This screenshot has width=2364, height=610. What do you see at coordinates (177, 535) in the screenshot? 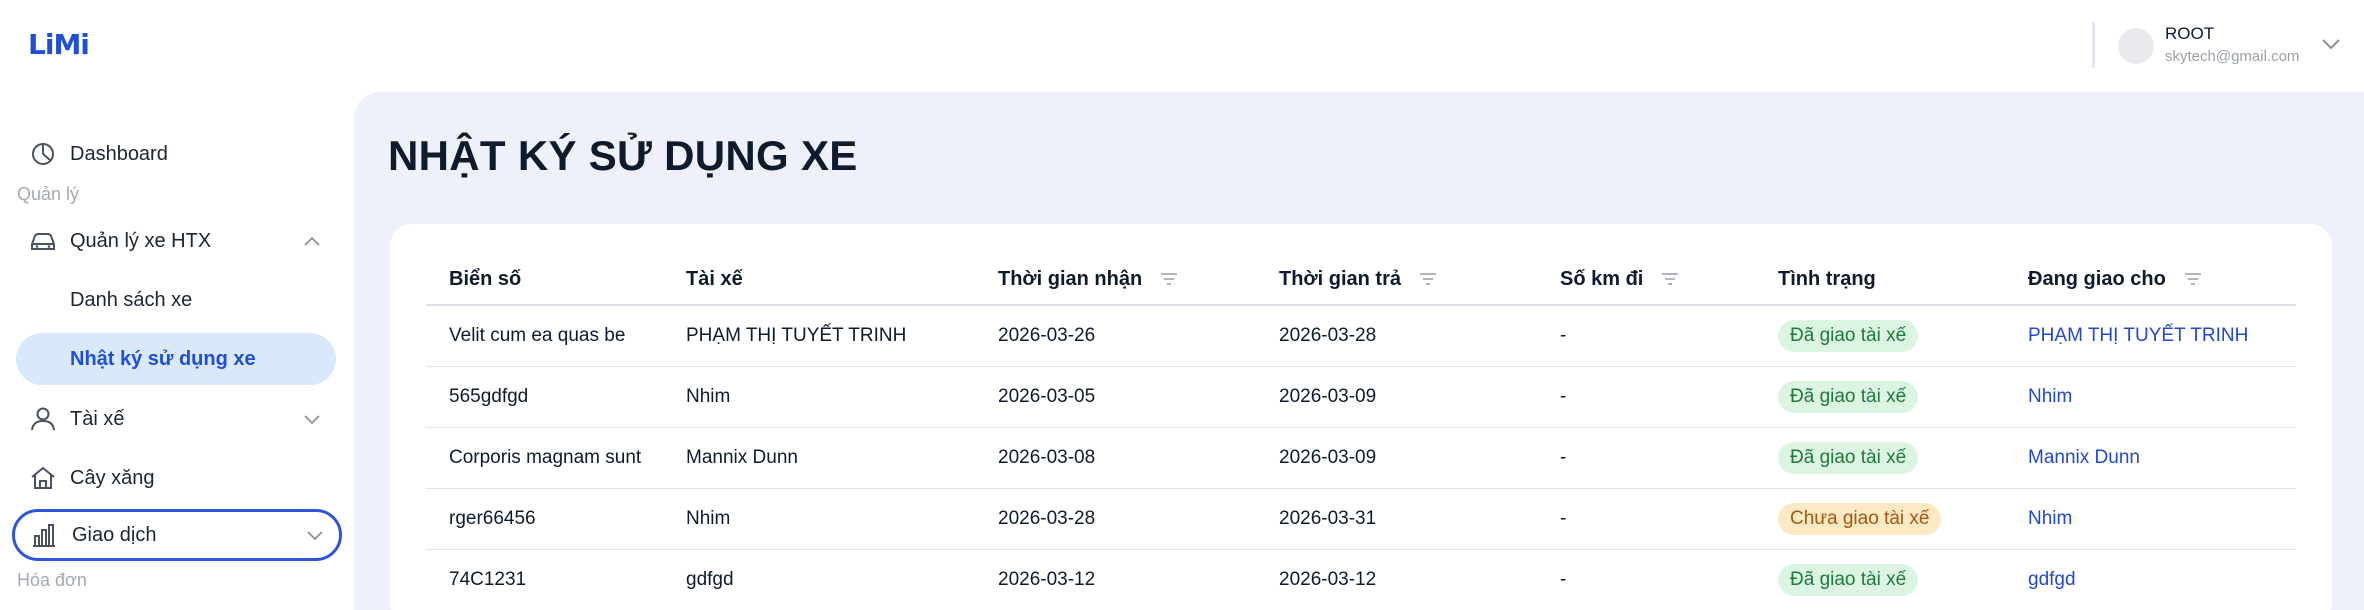
I see `sidebar-item-giao-dich: Giao dịch` at bounding box center [177, 535].